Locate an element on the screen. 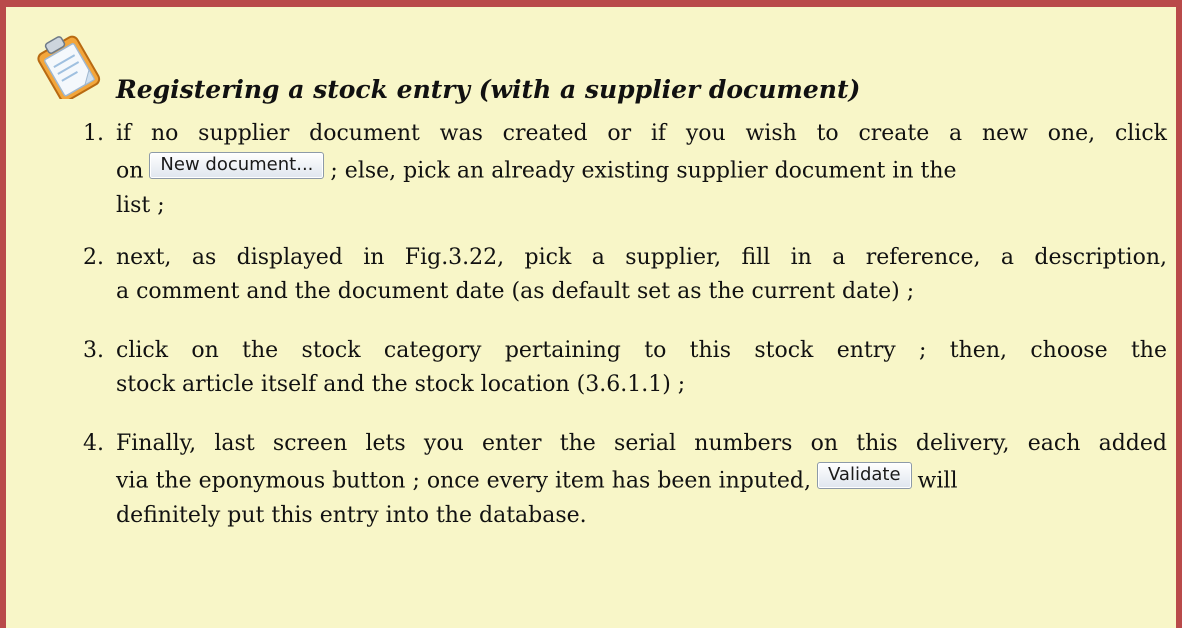 Image resolution: width=1182 pixels, height=628 pixels. step-number: 3. is located at coordinates (93, 350).